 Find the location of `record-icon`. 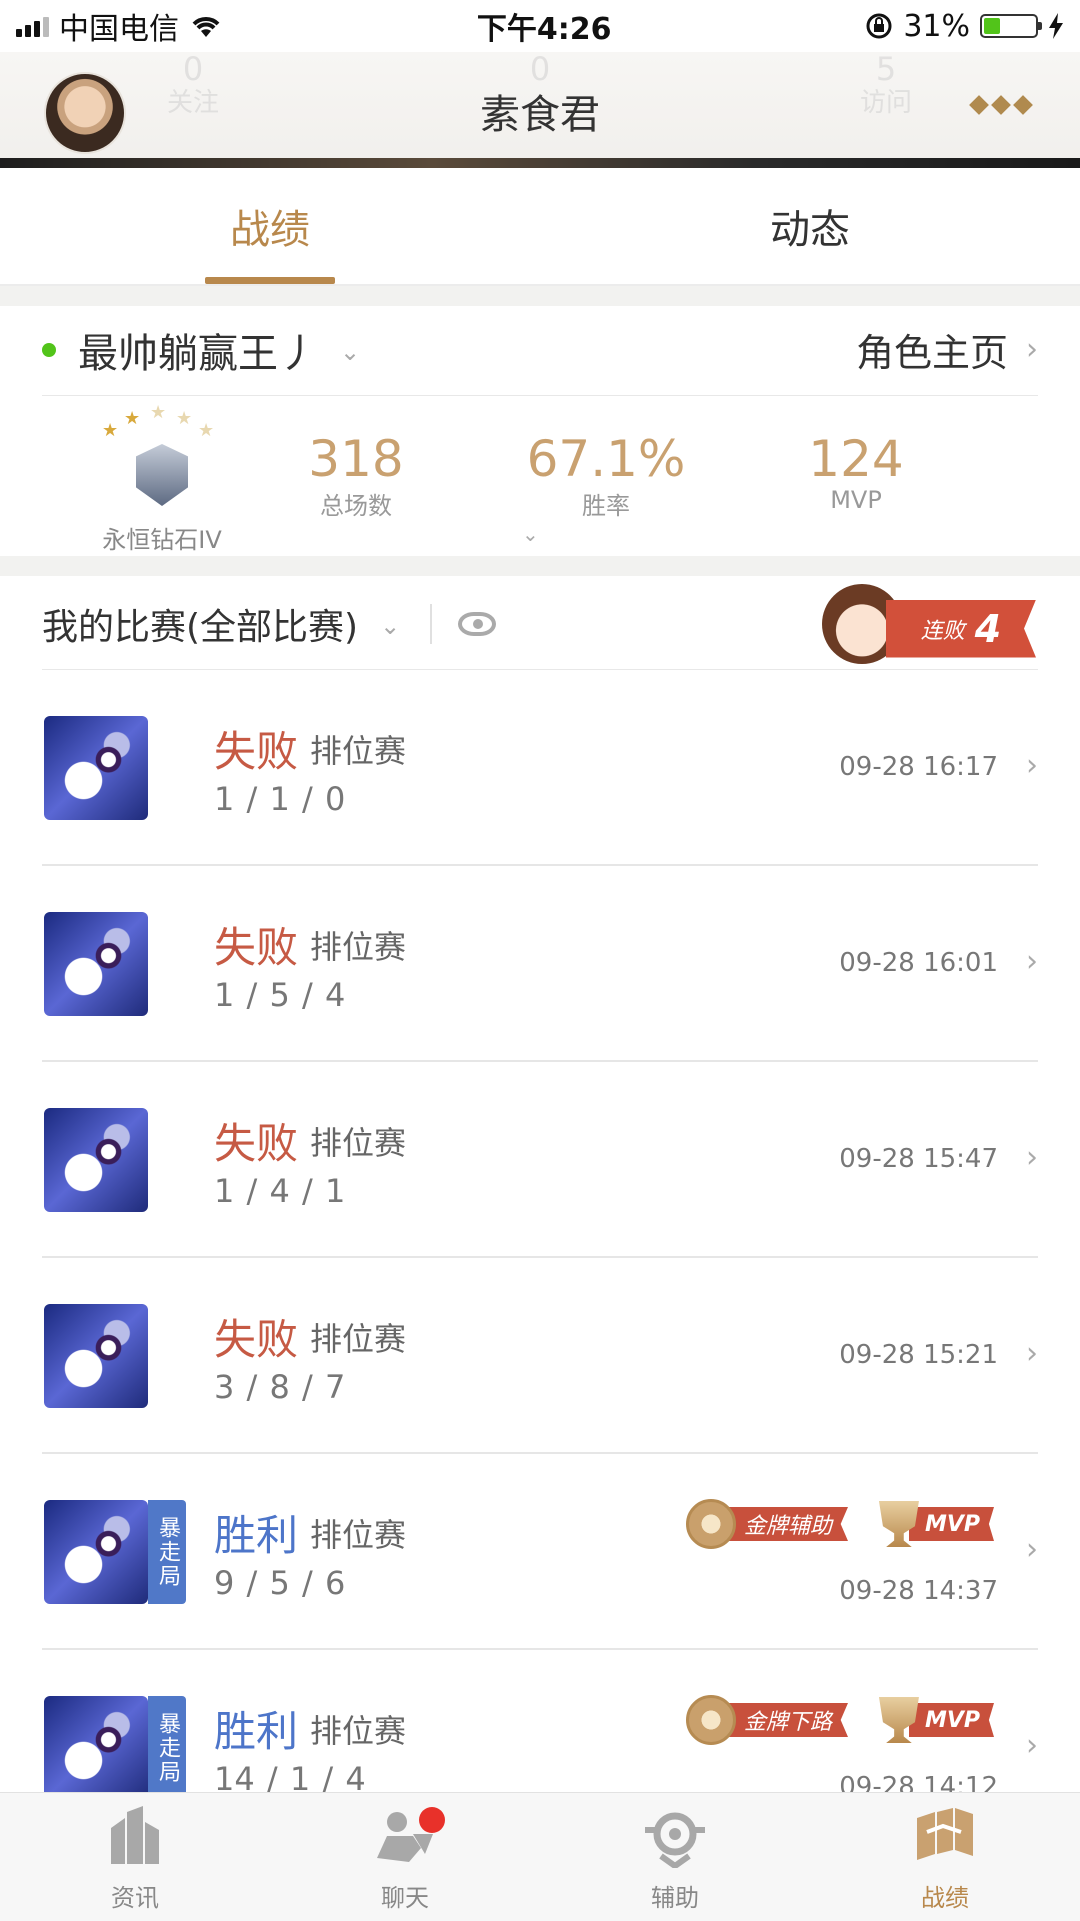

record-icon is located at coordinates (945, 1834).